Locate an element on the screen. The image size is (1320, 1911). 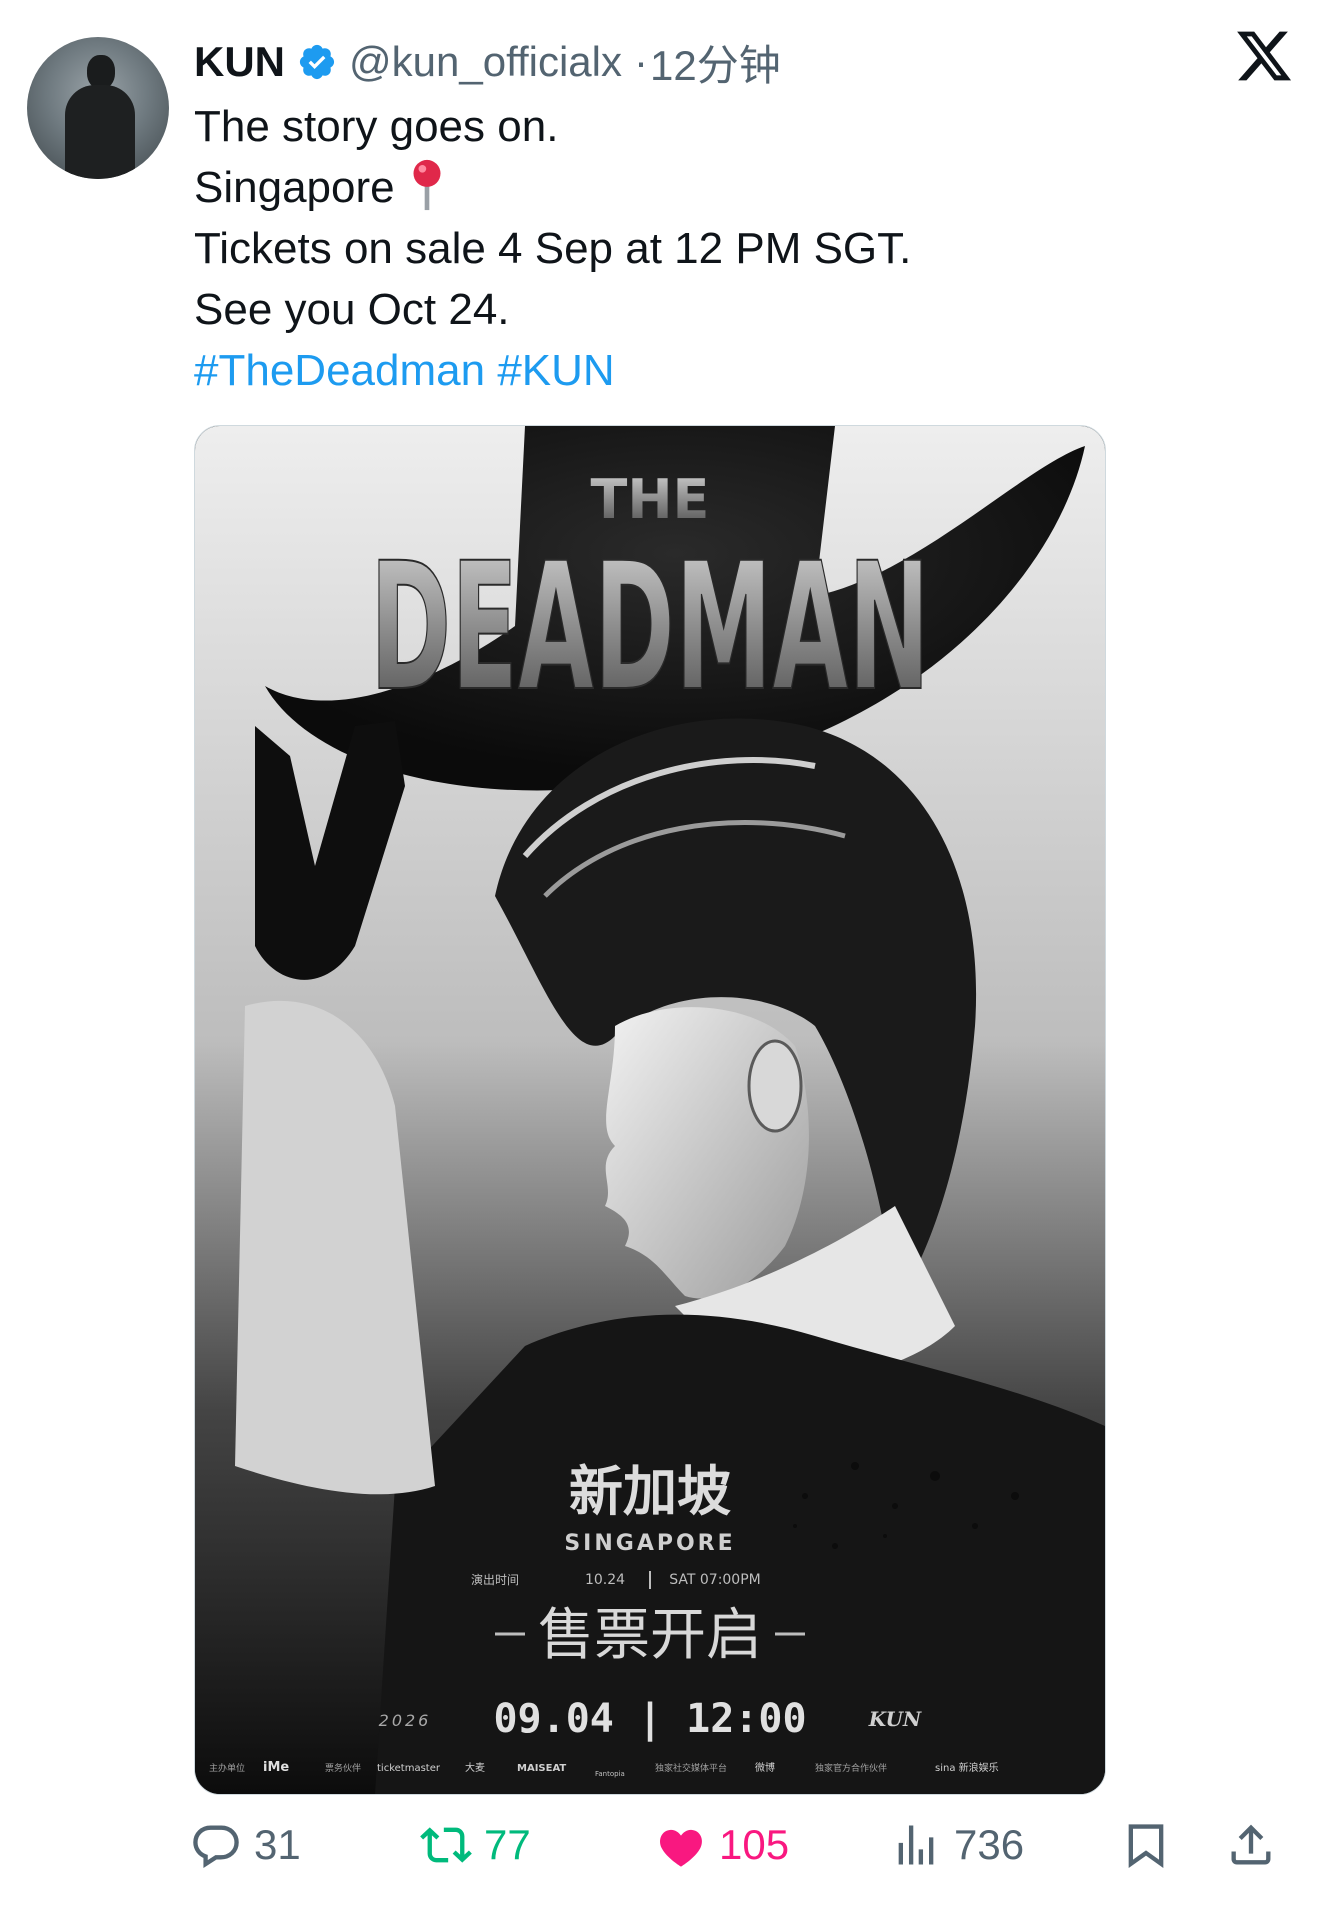
verified-badge-icon is located at coordinates (317, 62).